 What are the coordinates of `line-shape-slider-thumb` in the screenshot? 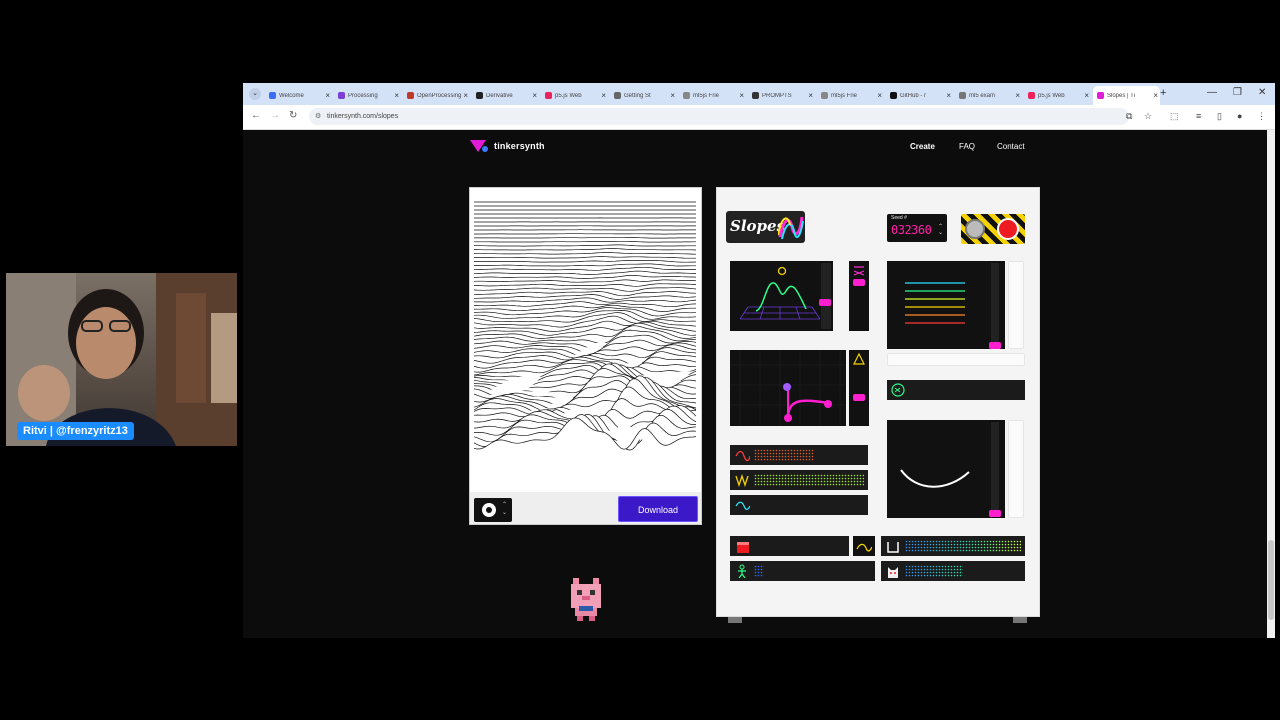 It's located at (995, 513).